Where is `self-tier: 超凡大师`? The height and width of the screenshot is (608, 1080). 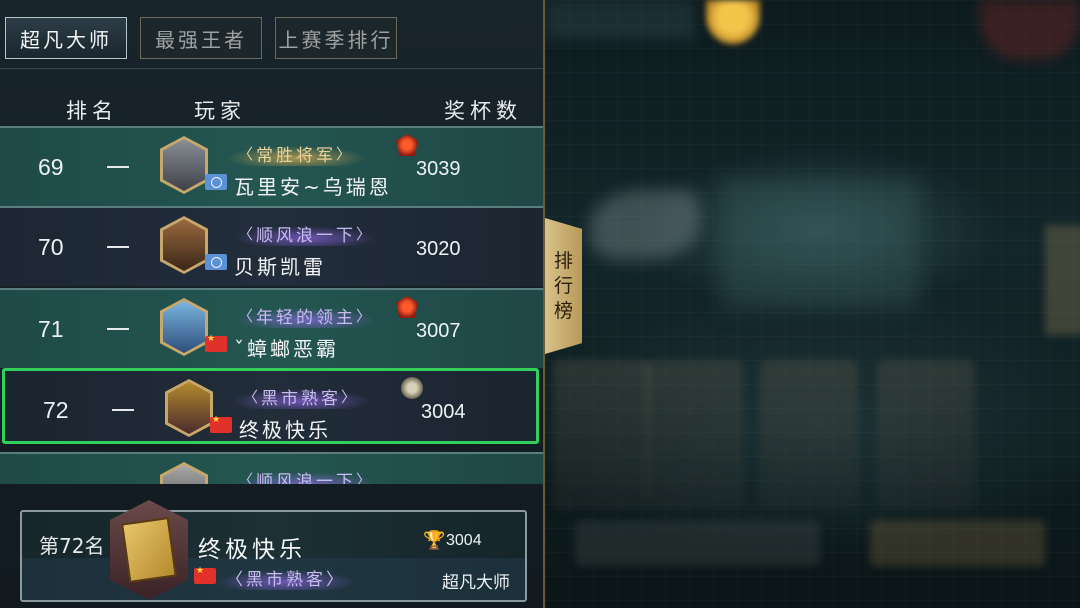 self-tier: 超凡大师 is located at coordinates (476, 583).